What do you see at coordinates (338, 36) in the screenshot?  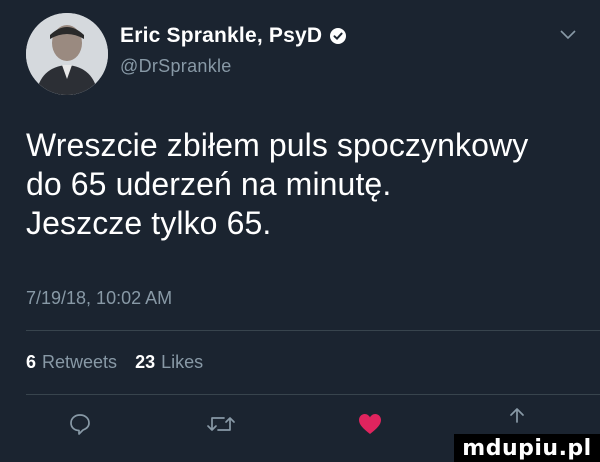 I see `verified-badge-icon` at bounding box center [338, 36].